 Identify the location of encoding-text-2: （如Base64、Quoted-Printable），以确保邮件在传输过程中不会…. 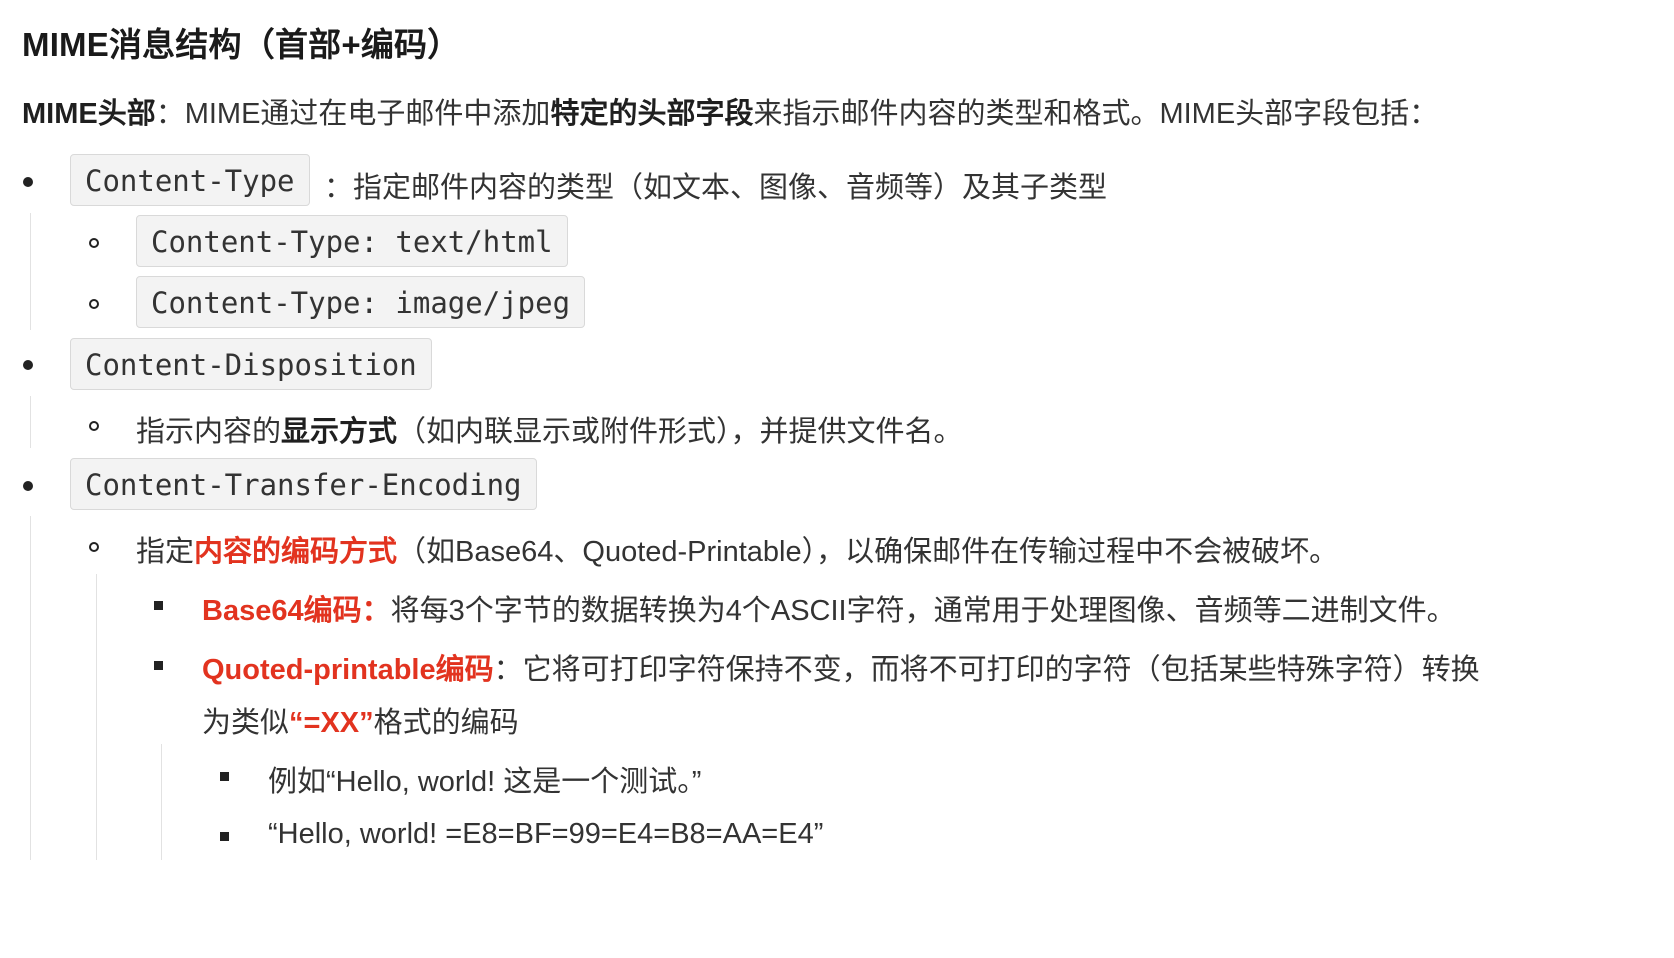
(868, 552).